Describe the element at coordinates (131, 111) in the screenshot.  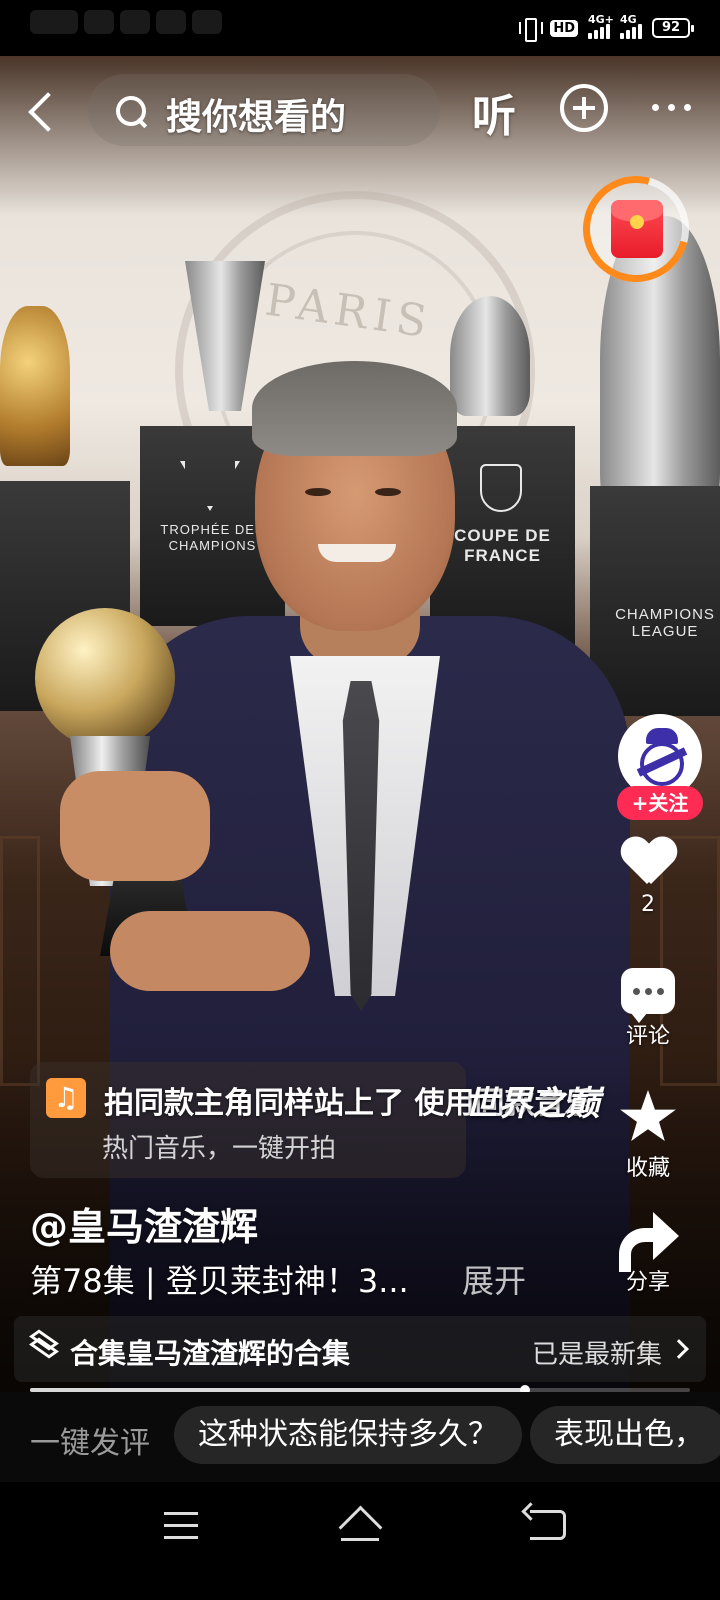
I see `search-icon` at that location.